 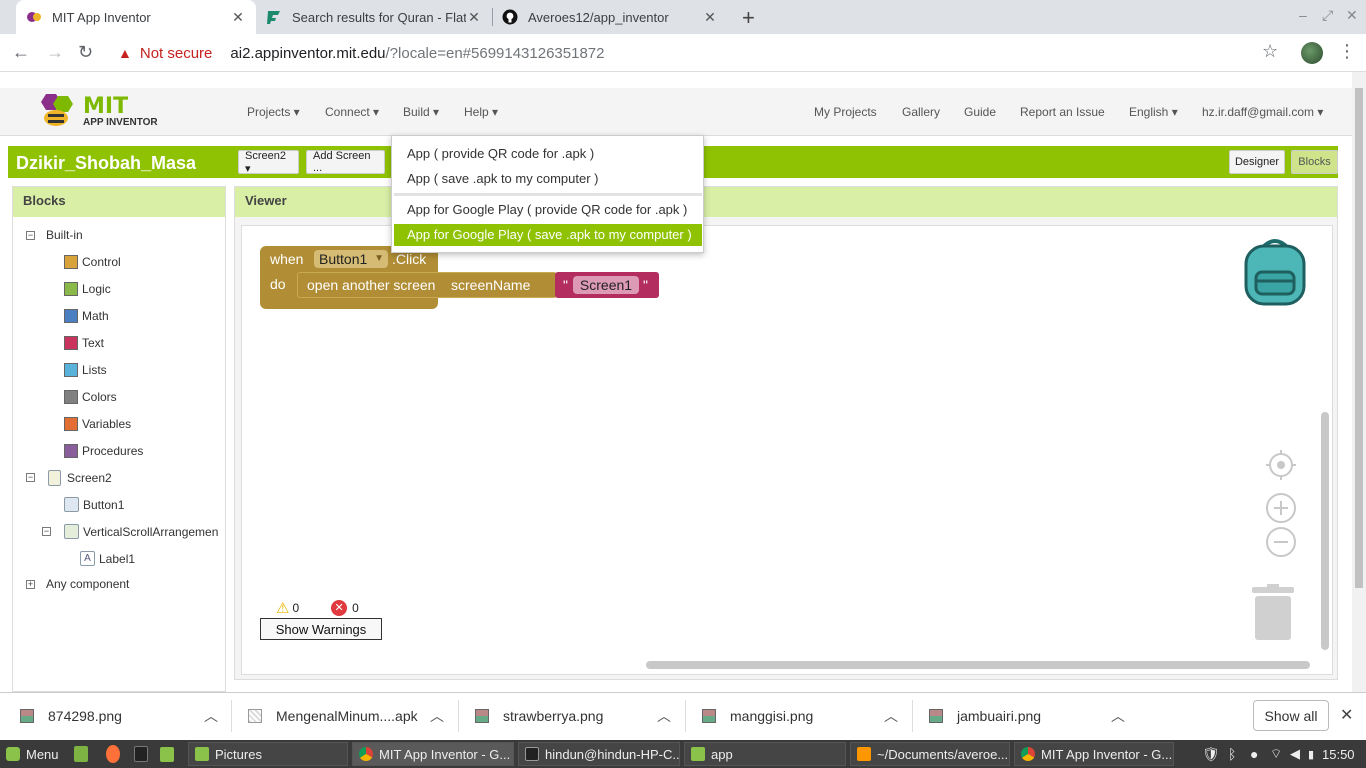 I want to click on tab-mit-app-inventor: MIT App Inventor ✕, so click(x=136, y=17).